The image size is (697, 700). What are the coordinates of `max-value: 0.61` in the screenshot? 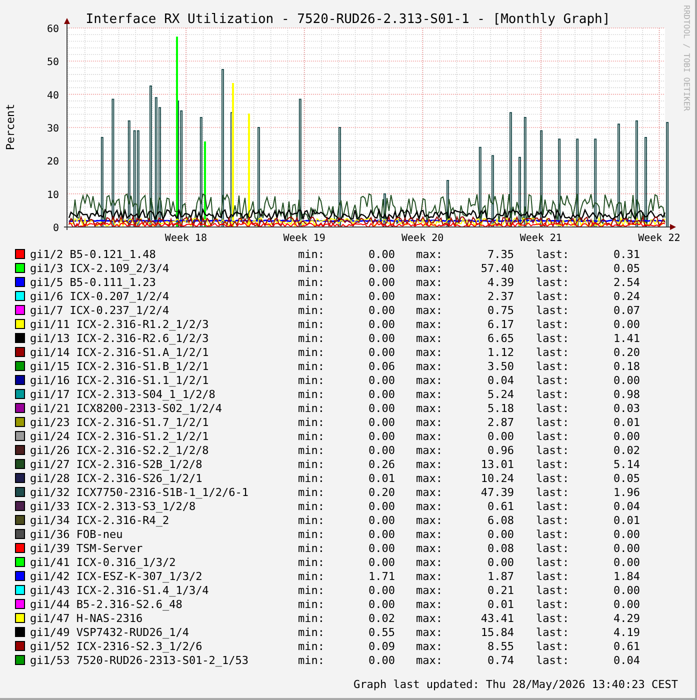 It's located at (500, 506).